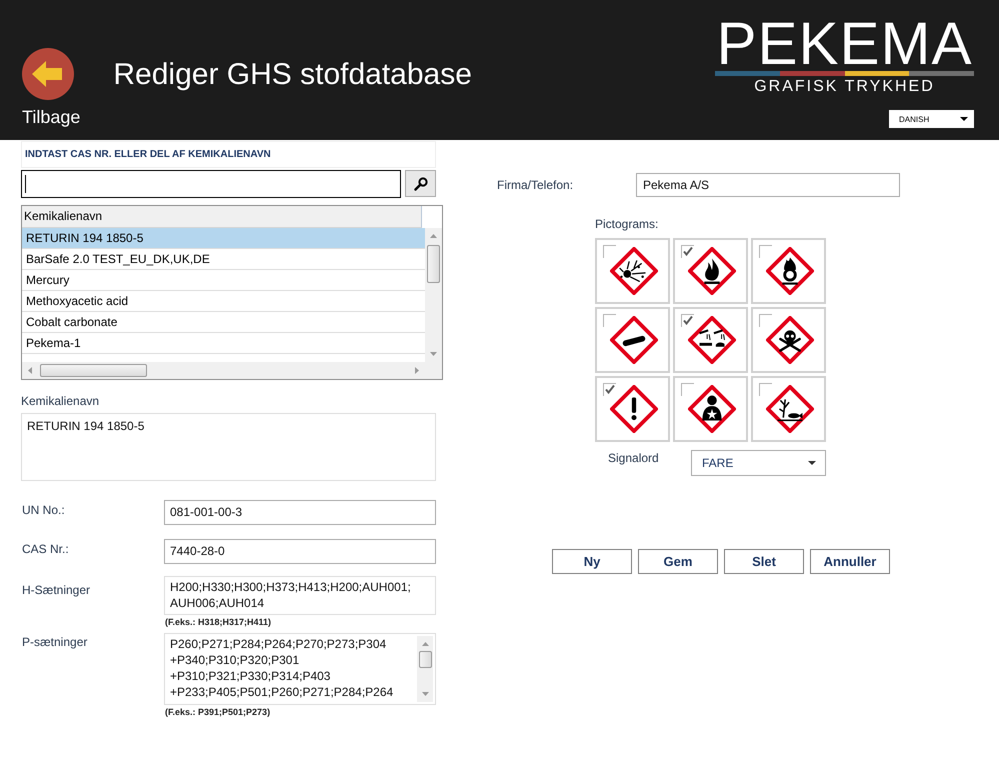 This screenshot has height=764, width=999. I want to click on corrosion-icon, so click(712, 340).